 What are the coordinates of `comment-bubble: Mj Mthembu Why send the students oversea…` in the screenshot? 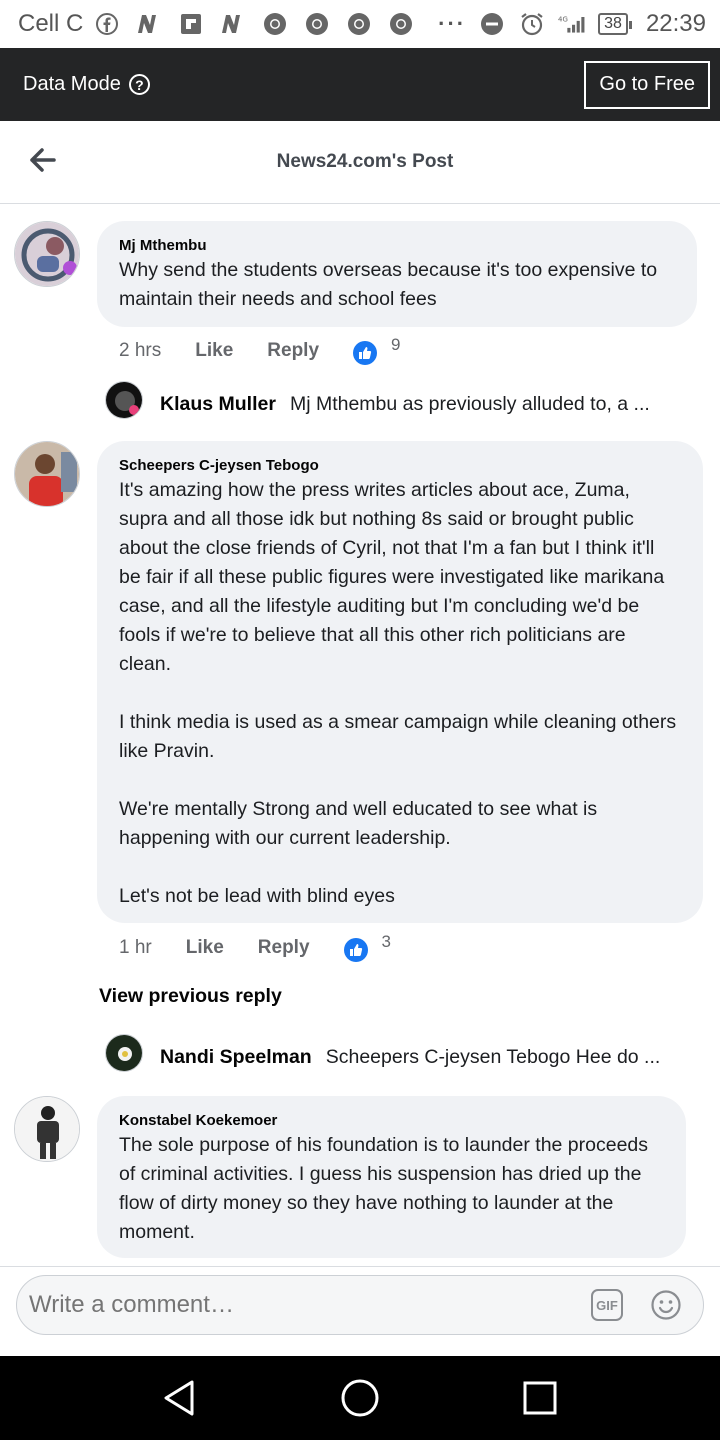 It's located at (397, 274).